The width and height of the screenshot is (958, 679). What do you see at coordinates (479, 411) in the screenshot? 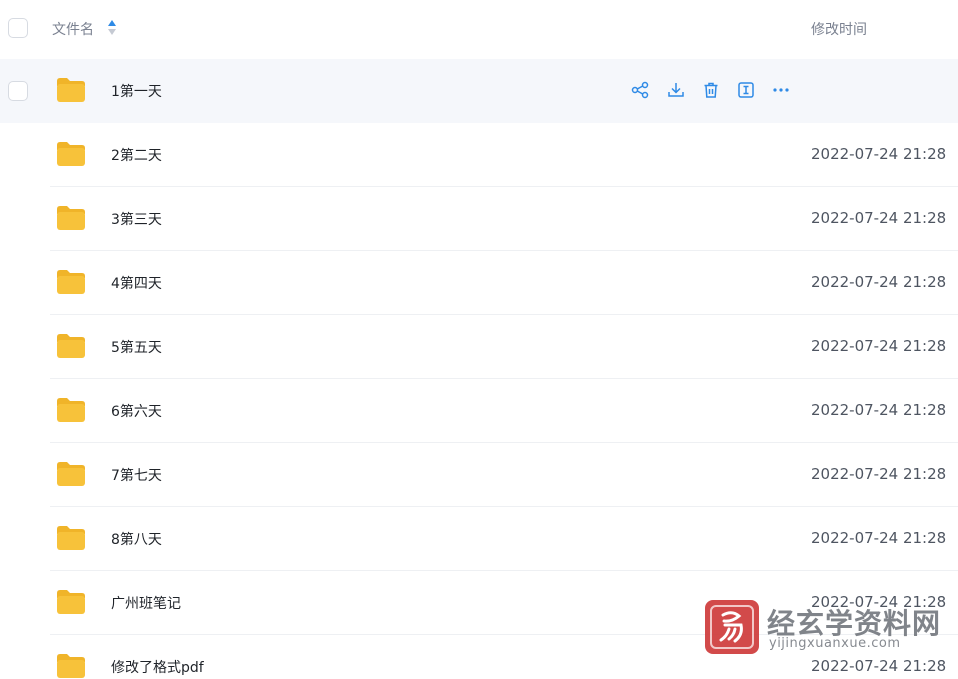
I see `folder-row: 6第六天 2022-07-24 21:28` at bounding box center [479, 411].